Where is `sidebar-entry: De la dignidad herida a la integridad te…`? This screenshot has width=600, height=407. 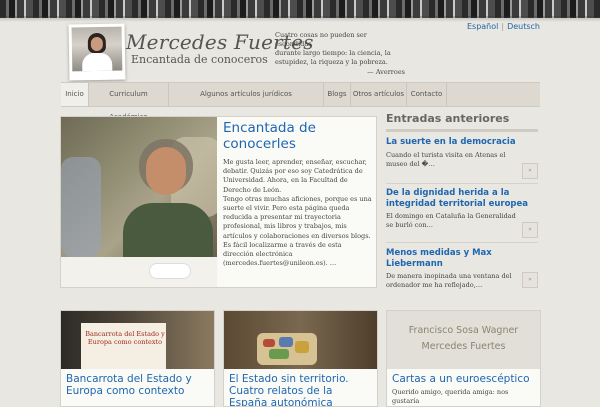
sidebar-entry: De la dignidad herida a la integridad te… is located at coordinates (462, 215).